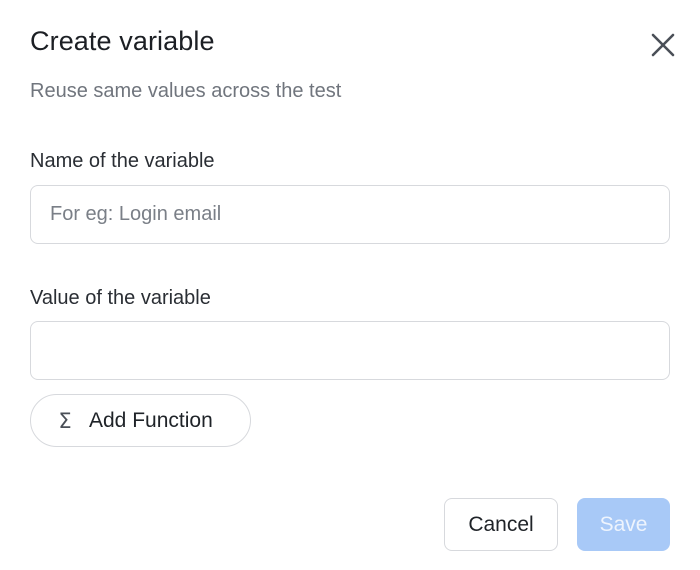 The width and height of the screenshot is (700, 570). I want to click on dialog-subtitle: Reuse same values across the test, so click(186, 91).